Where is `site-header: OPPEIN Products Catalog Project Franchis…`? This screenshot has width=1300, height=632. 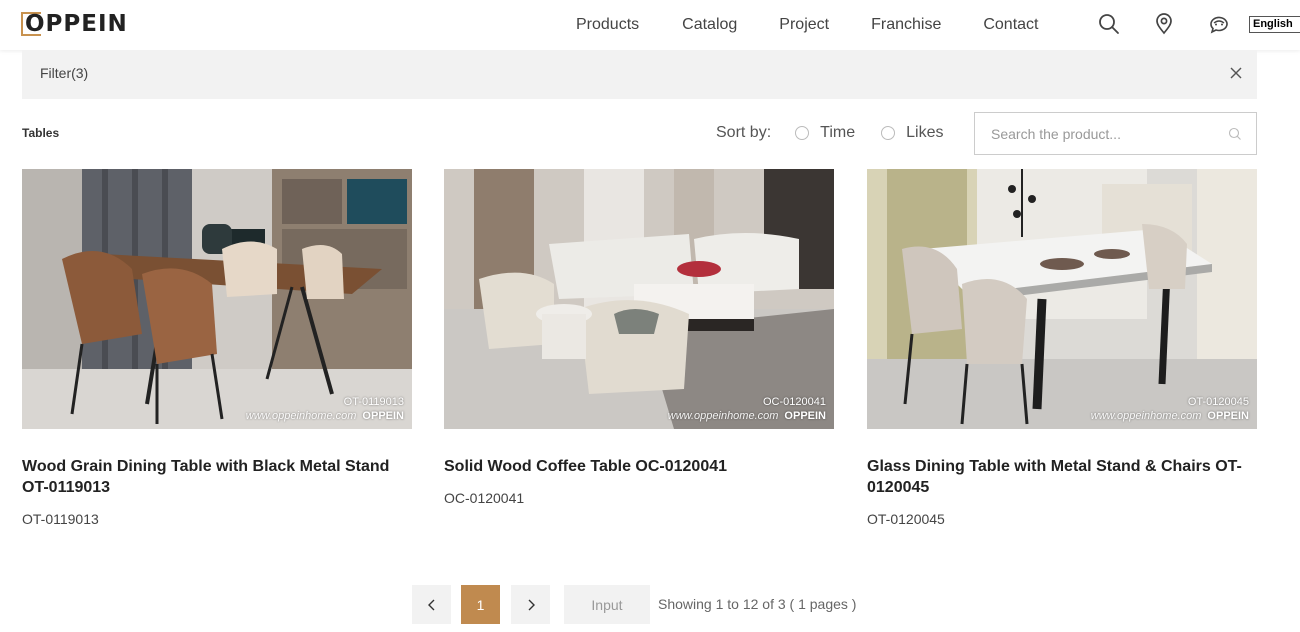
site-header: OPPEIN Products Catalog Project Franchis… is located at coordinates (650, 25).